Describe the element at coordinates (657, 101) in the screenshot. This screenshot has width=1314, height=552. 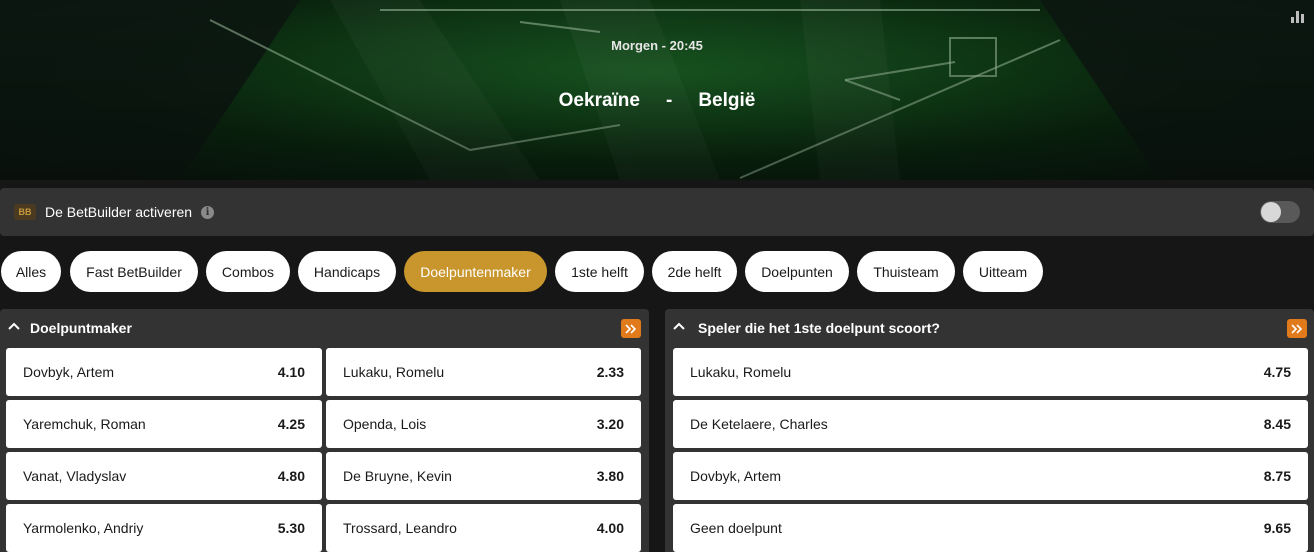
I see `match-teams: Oekraïne - België` at that location.